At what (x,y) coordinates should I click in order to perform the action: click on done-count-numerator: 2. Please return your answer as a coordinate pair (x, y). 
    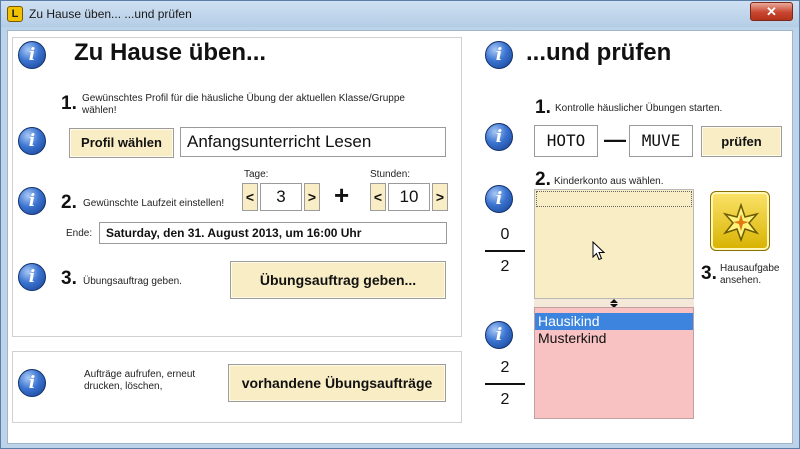
    Looking at the image, I should click on (505, 367).